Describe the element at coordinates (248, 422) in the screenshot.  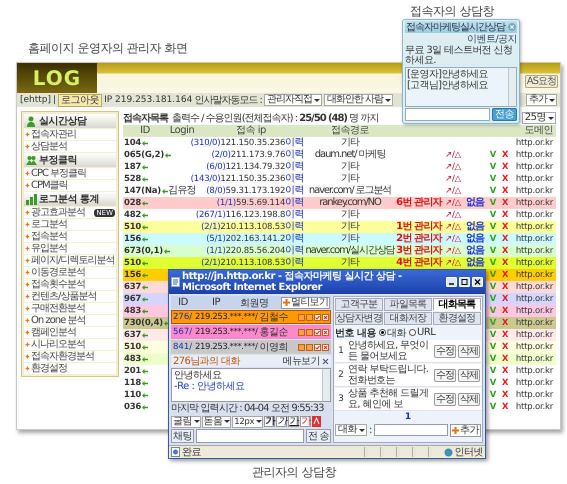
I see `font-size-dropdown: 12px` at that location.